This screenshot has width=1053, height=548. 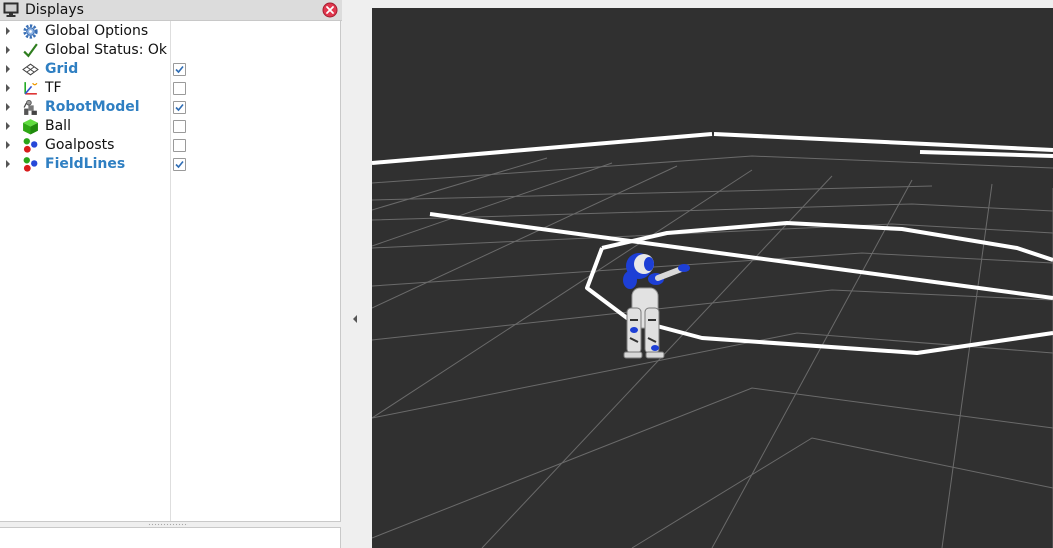 What do you see at coordinates (171, 10) in the screenshot?
I see `displays-panel-titlebar: Displays` at bounding box center [171, 10].